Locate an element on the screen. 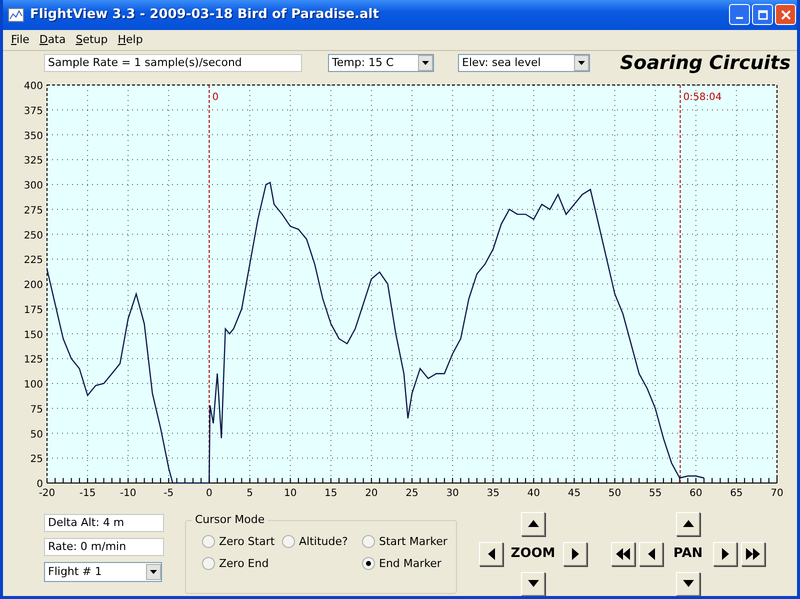 This screenshot has width=800, height=599. radio-option: Zero Start is located at coordinates (242, 541).